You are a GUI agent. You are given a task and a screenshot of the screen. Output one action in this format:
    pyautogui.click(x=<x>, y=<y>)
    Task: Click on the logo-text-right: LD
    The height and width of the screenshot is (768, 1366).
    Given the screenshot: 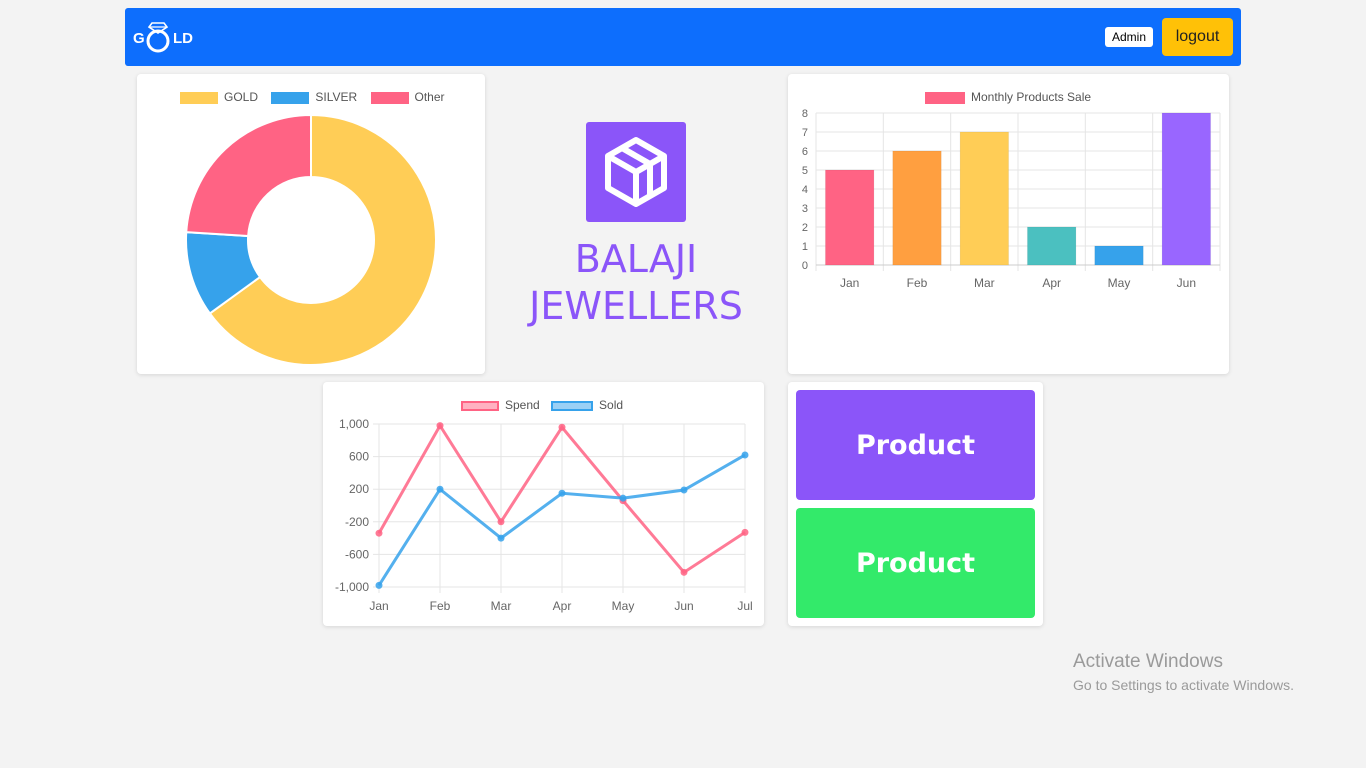 What is the action you would take?
    pyautogui.click(x=183, y=38)
    